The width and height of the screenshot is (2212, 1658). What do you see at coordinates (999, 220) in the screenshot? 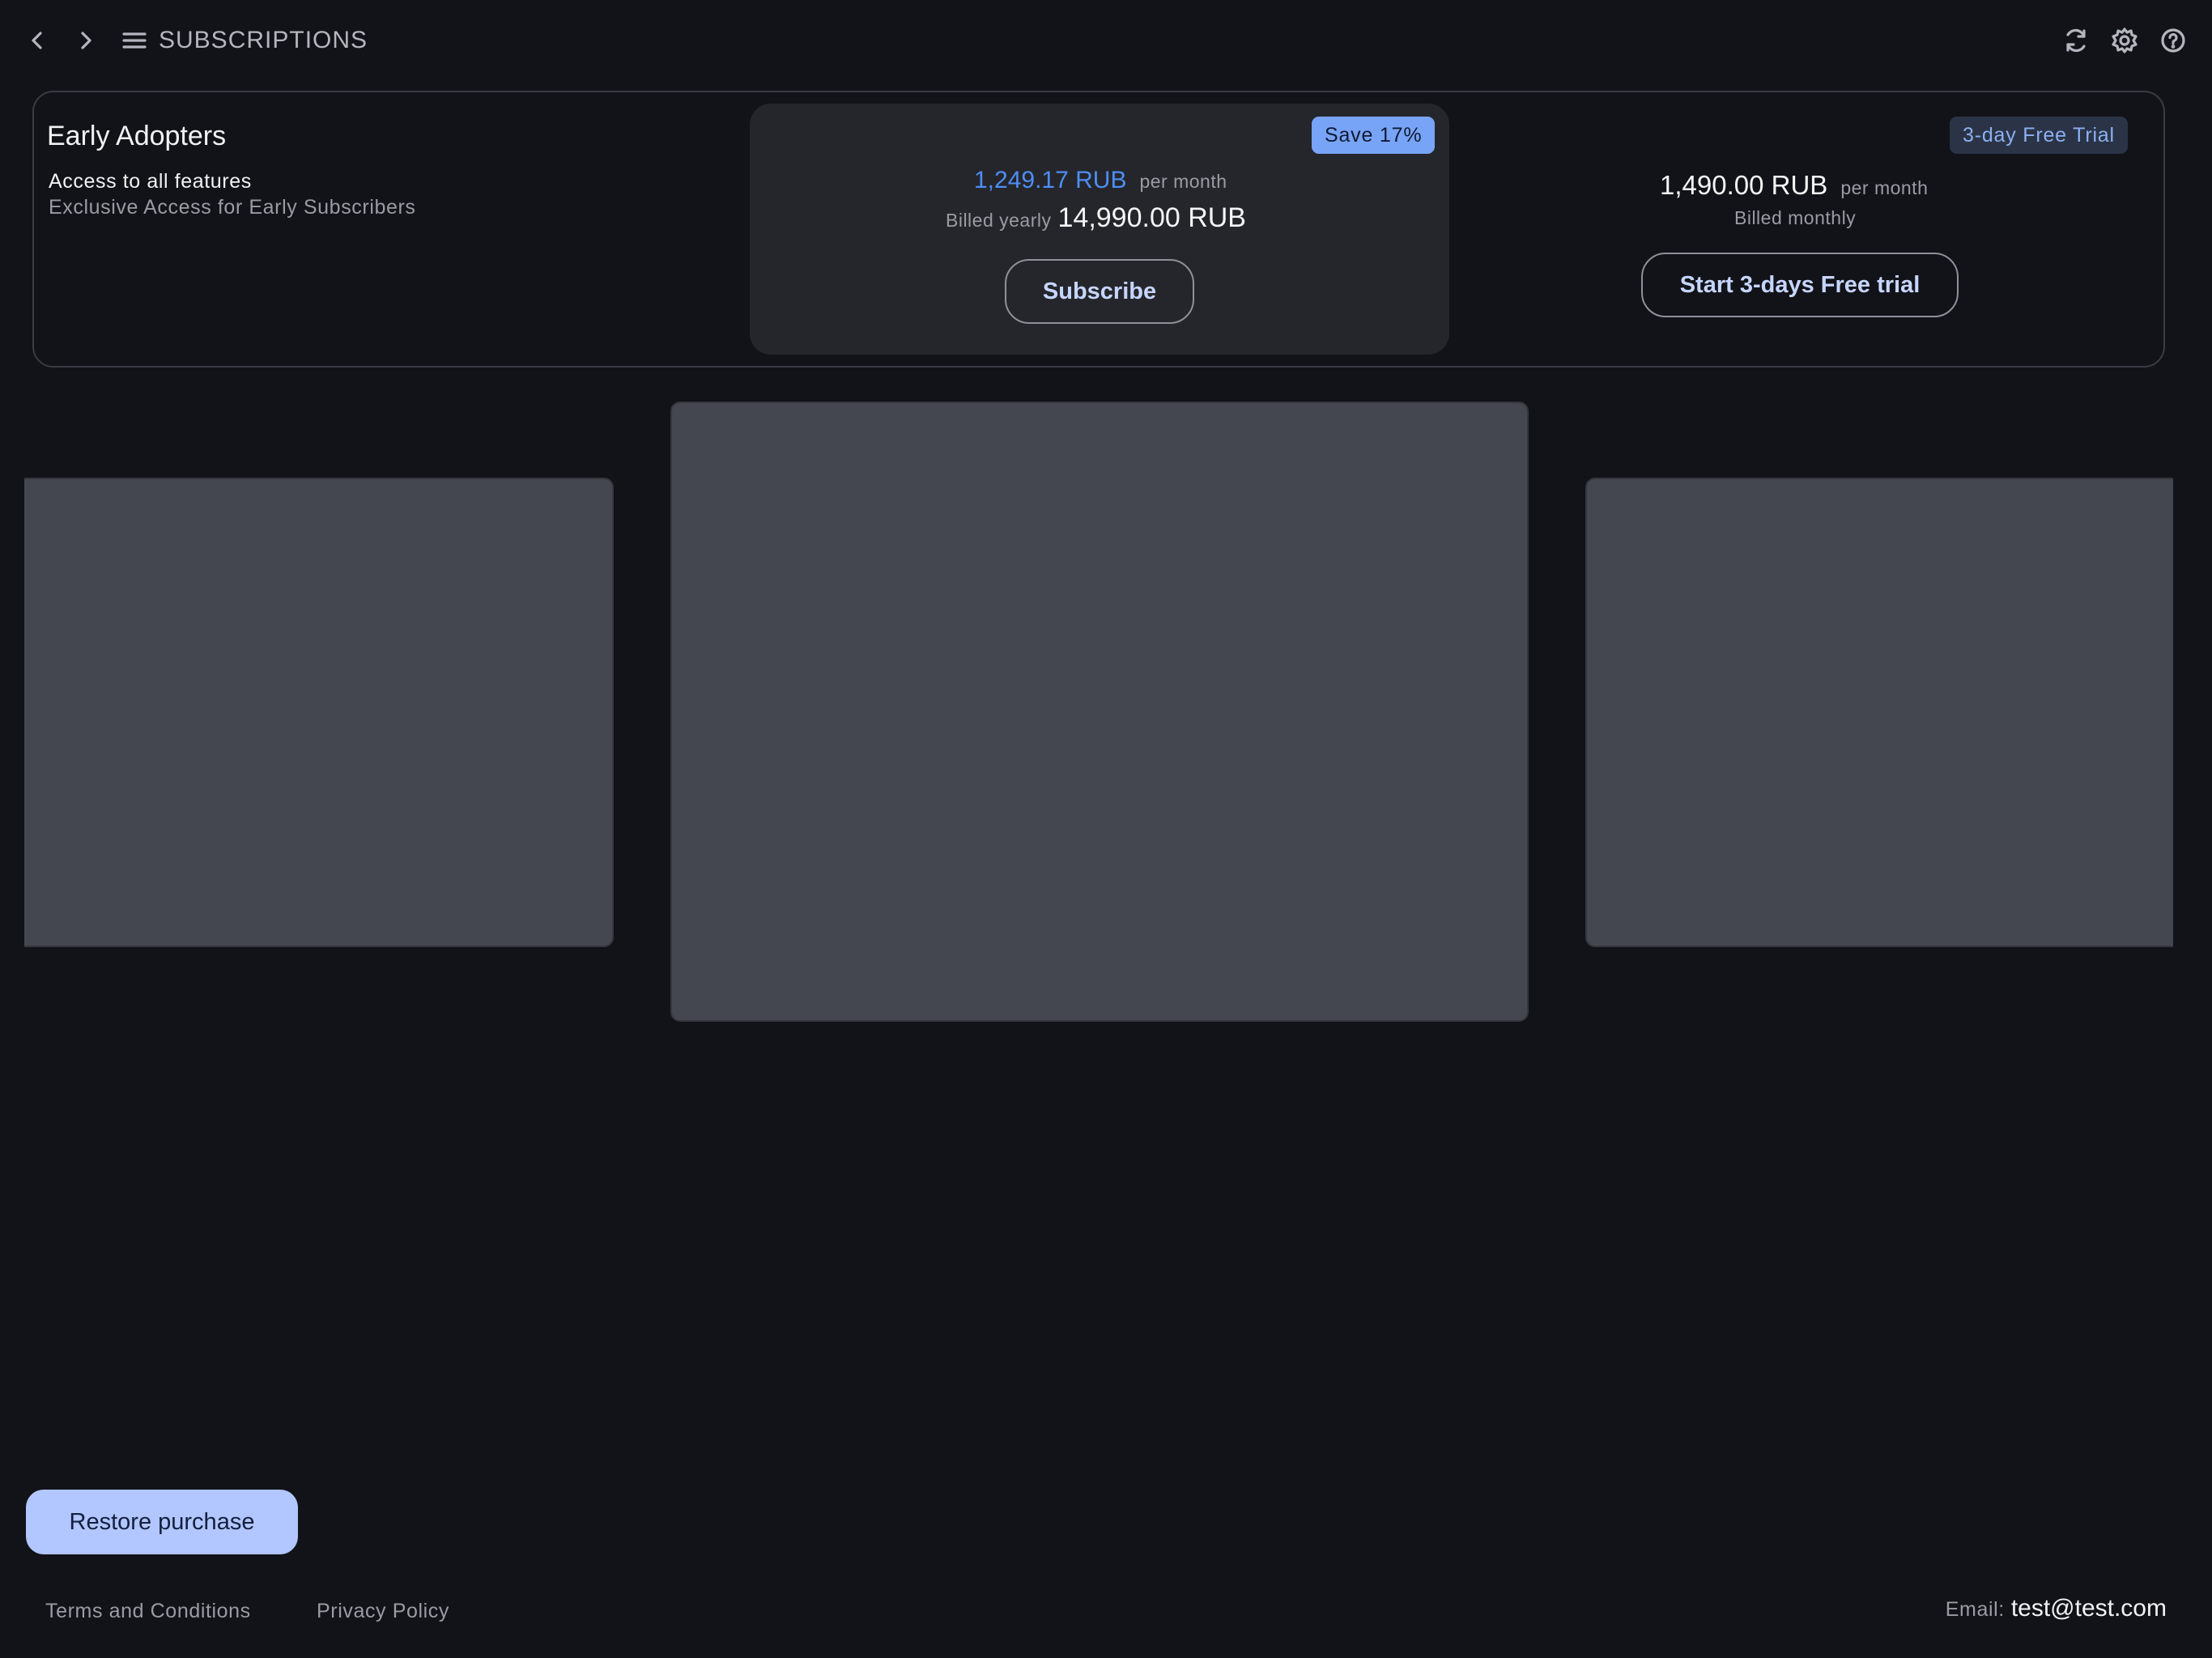
I see `billed-yearly-label: Billed yearly` at bounding box center [999, 220].